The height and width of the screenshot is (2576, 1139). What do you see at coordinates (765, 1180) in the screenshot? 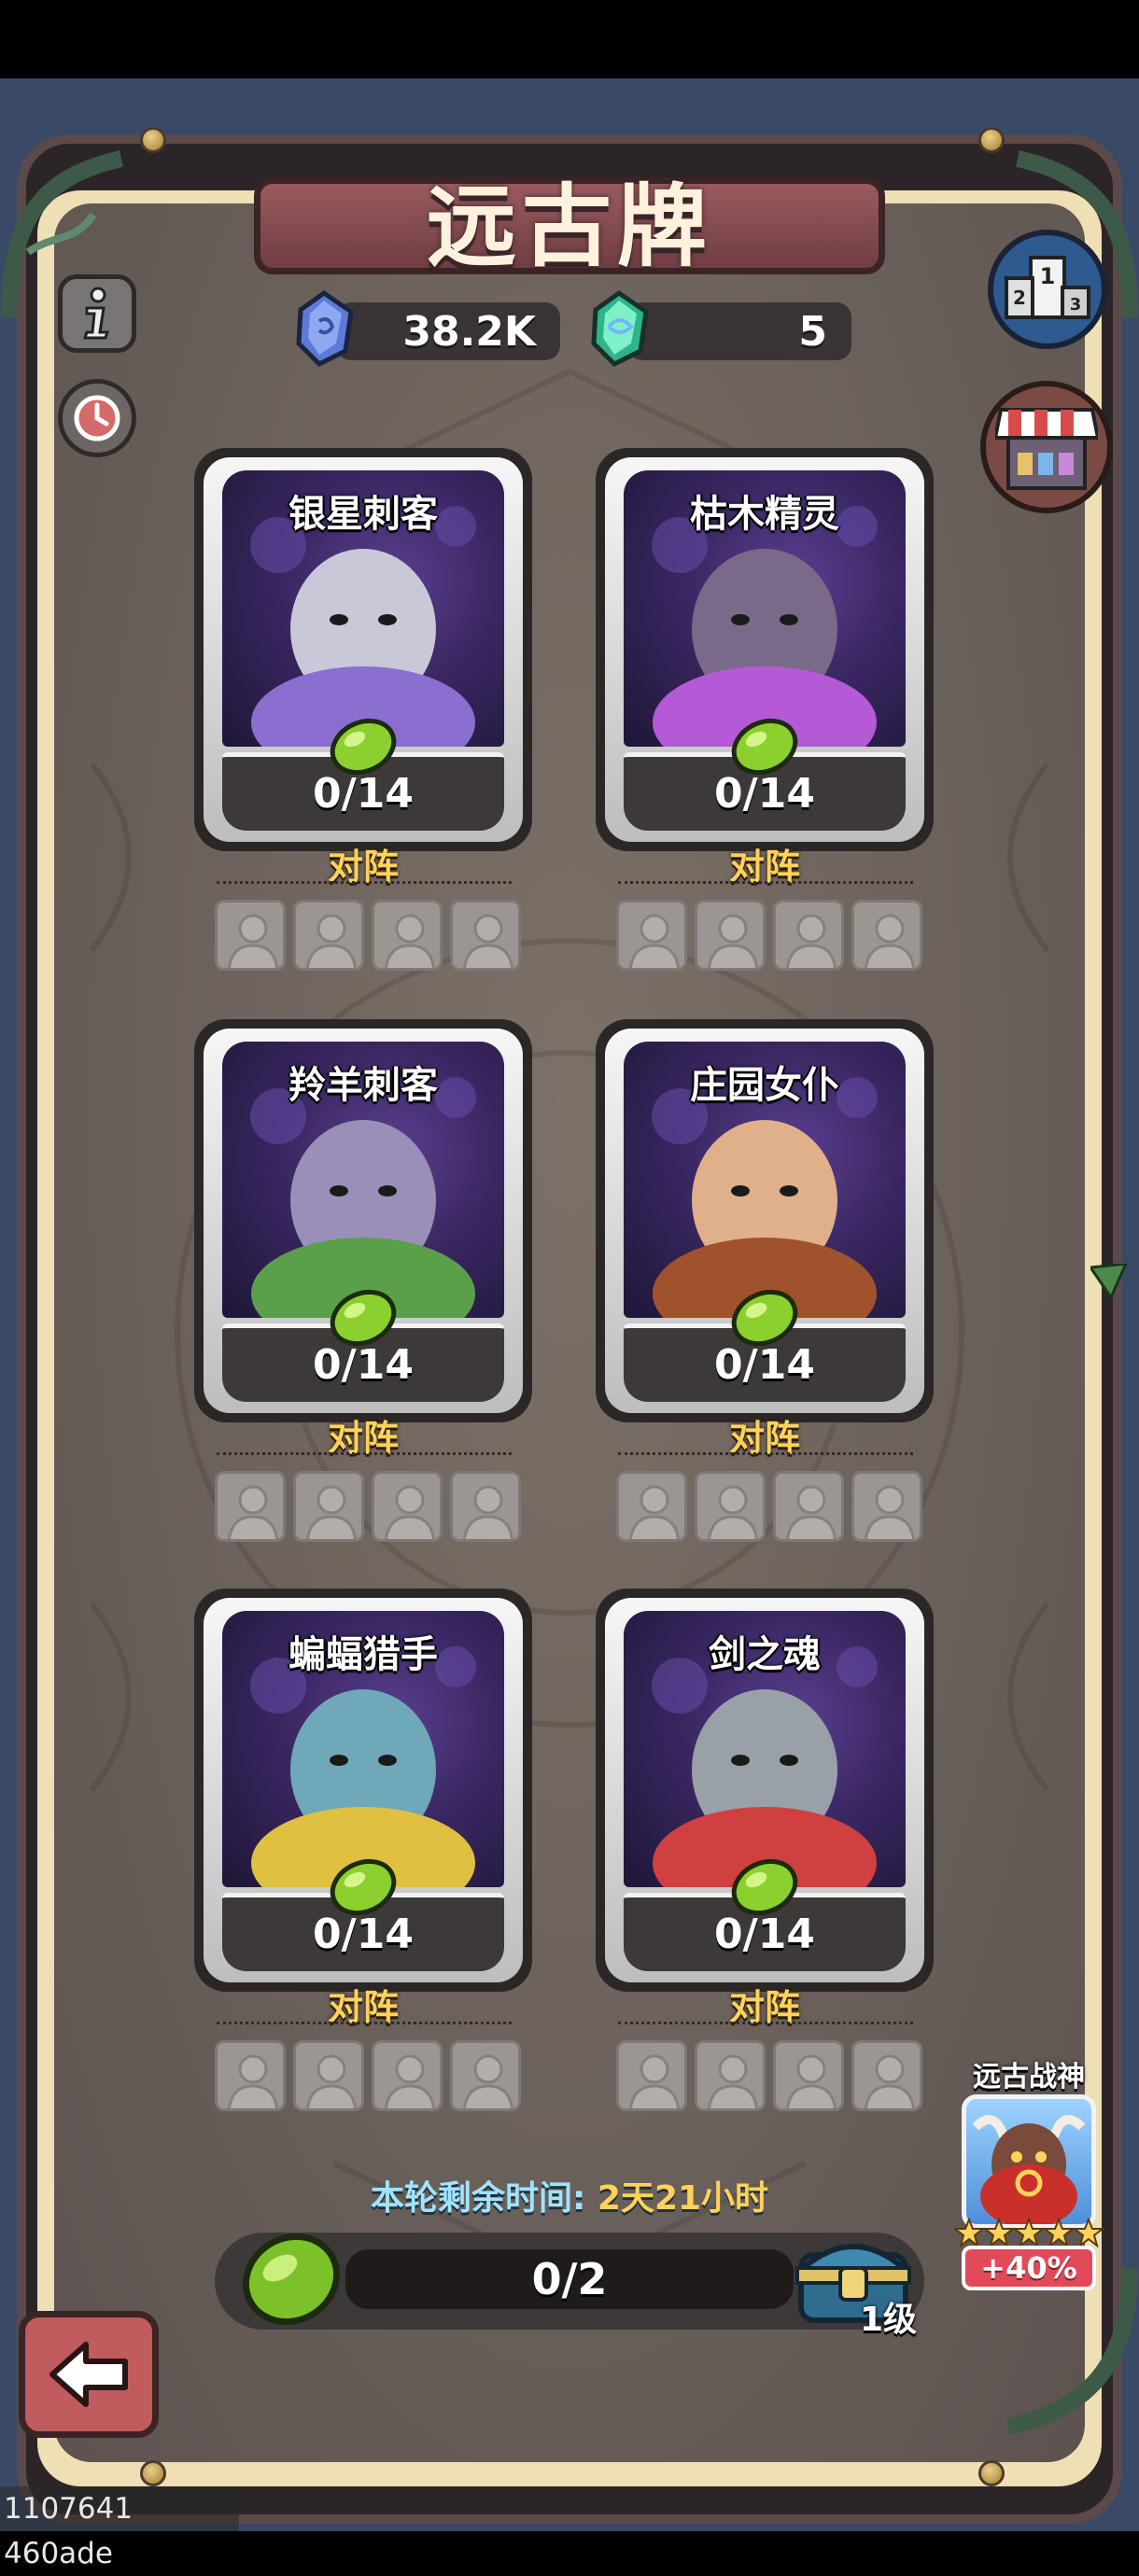
I see `card-art: 庄园女仆` at bounding box center [765, 1180].